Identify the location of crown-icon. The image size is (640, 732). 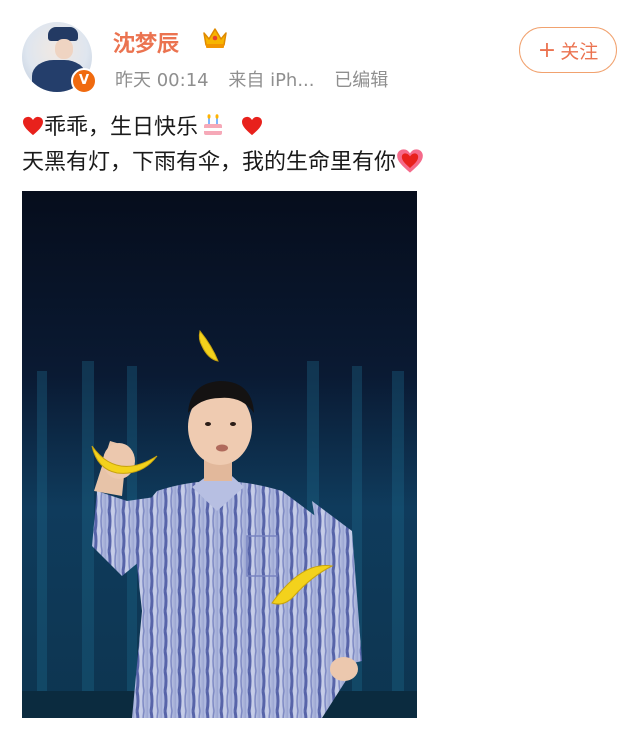
(215, 38).